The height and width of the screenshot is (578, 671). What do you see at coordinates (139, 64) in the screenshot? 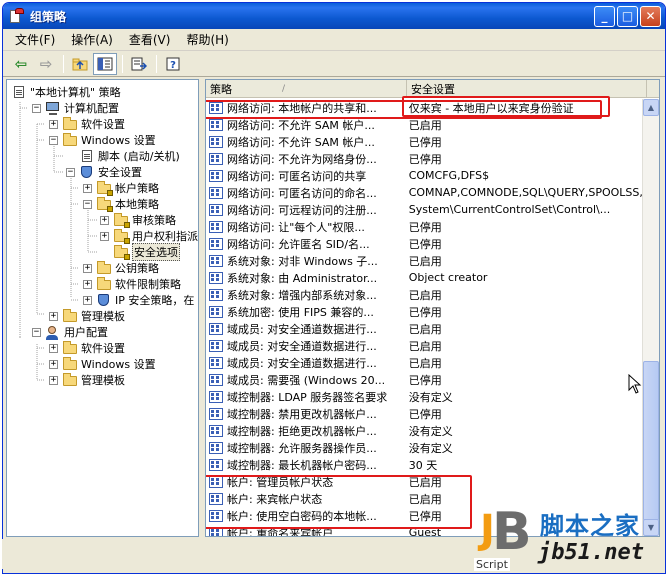
I see `export-list-button` at bounding box center [139, 64].